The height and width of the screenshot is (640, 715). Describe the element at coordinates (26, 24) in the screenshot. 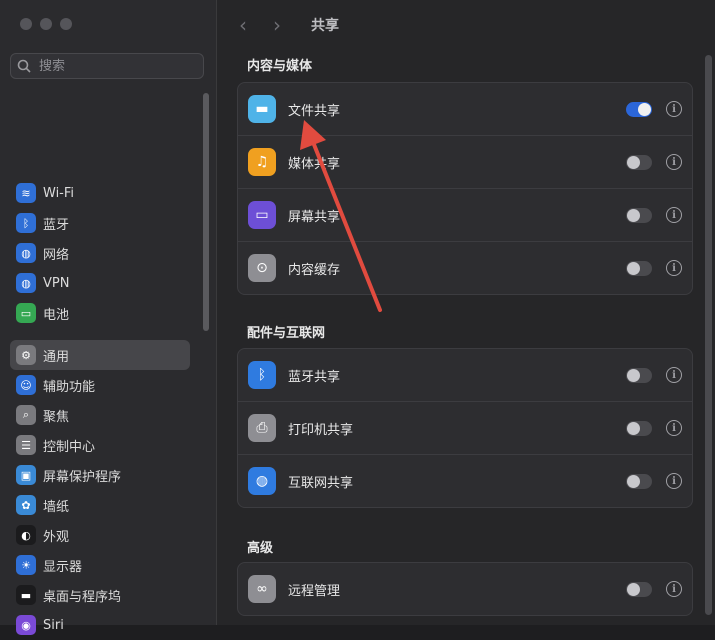

I see `close-window-button` at that location.